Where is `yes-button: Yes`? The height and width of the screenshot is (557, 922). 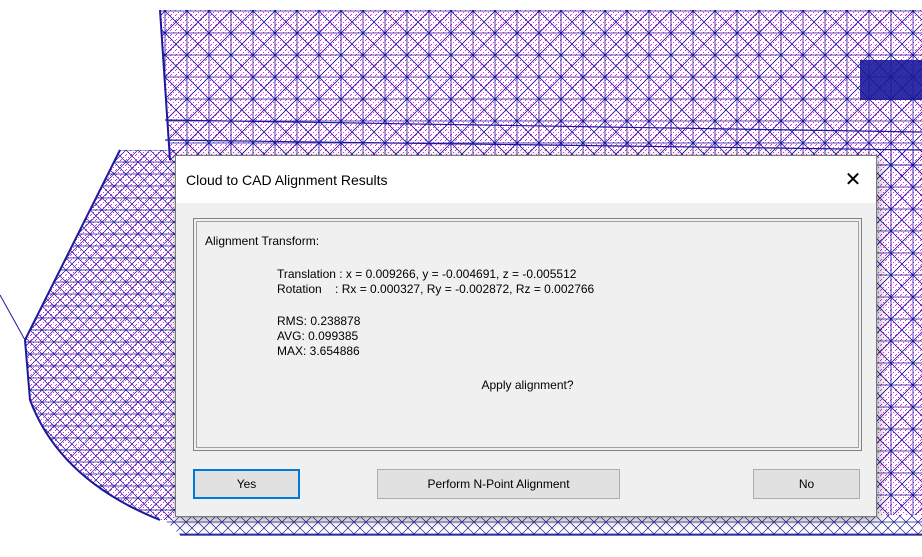 yes-button: Yes is located at coordinates (246, 484).